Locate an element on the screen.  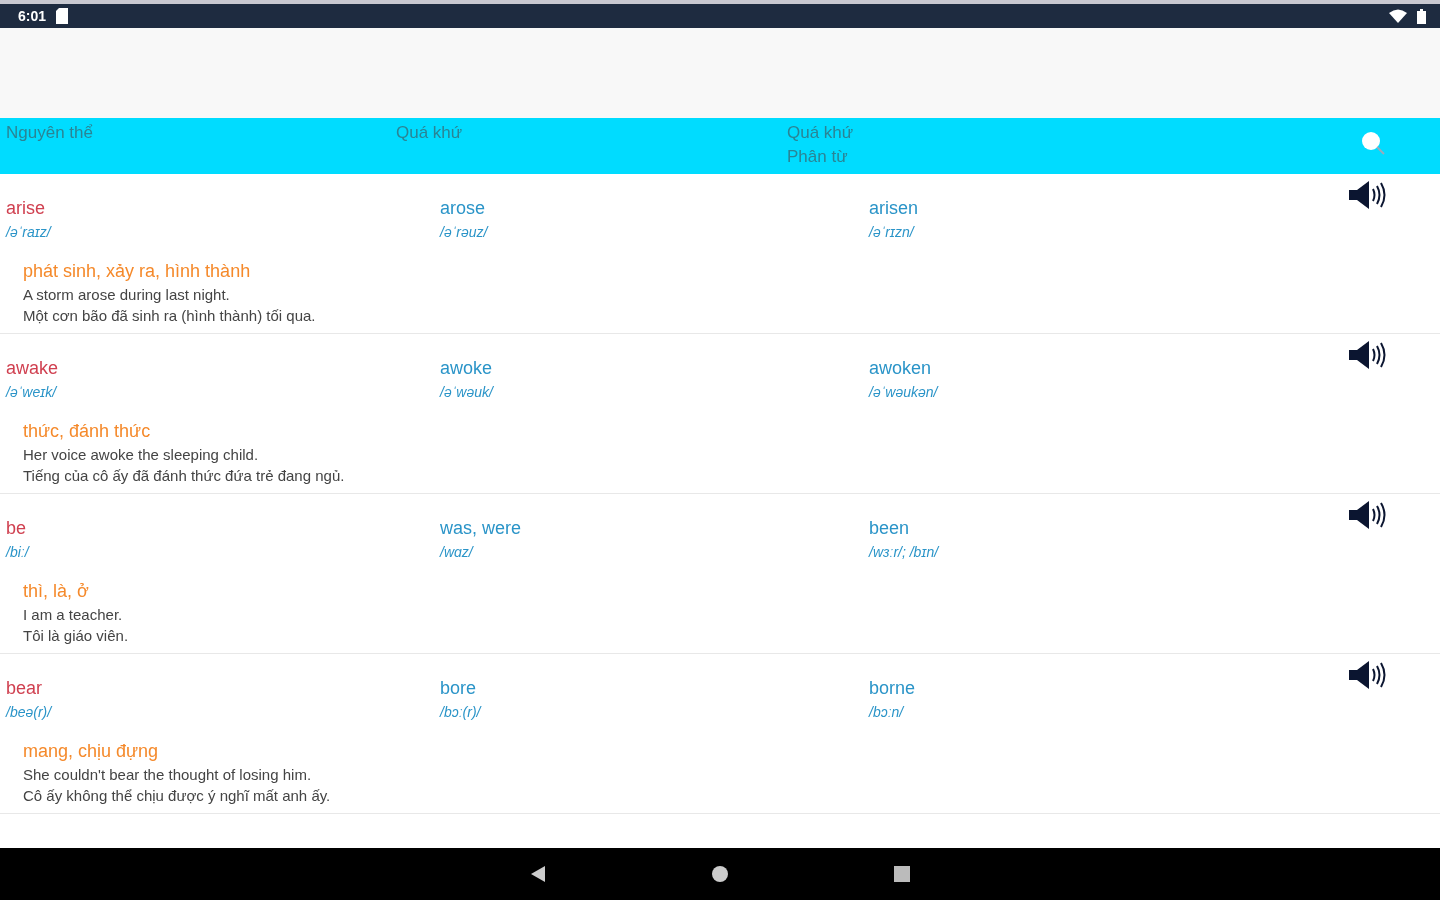
phonetic-text: /əˈwəukən/ is located at coordinates (904, 392).